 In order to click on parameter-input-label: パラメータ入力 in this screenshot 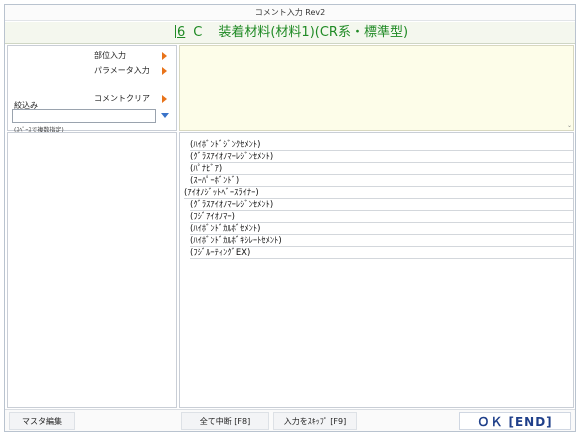, I will do `click(122, 70)`.